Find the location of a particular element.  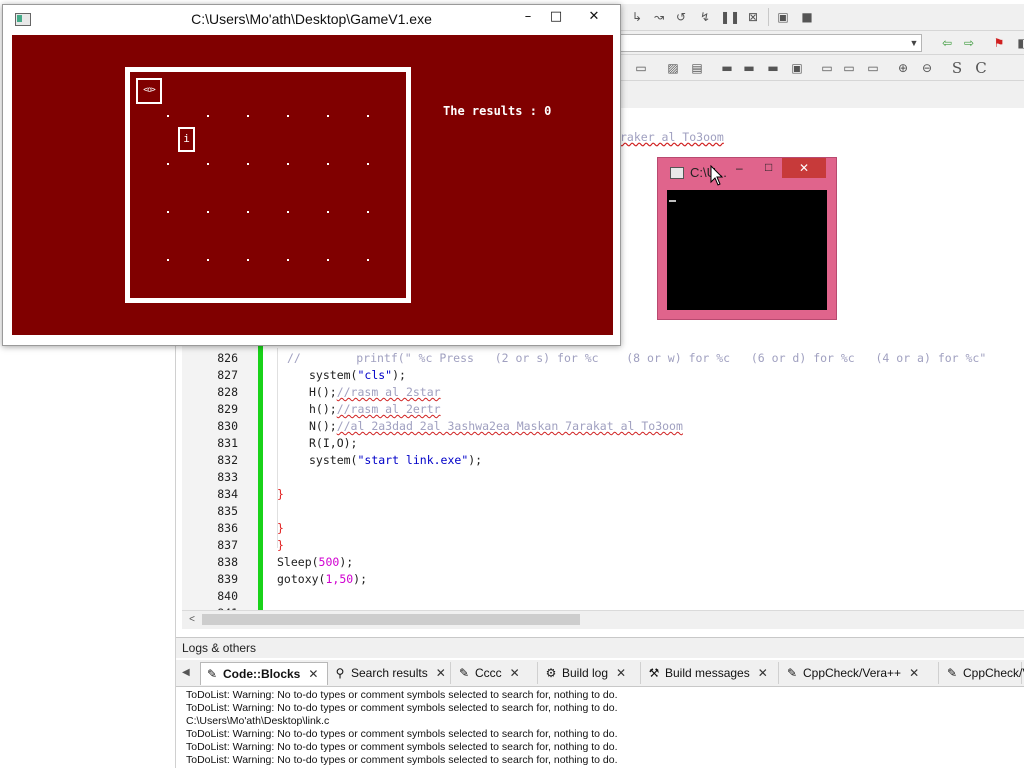

log-tab: ⚲ Search results ✕ is located at coordinates (390, 673).